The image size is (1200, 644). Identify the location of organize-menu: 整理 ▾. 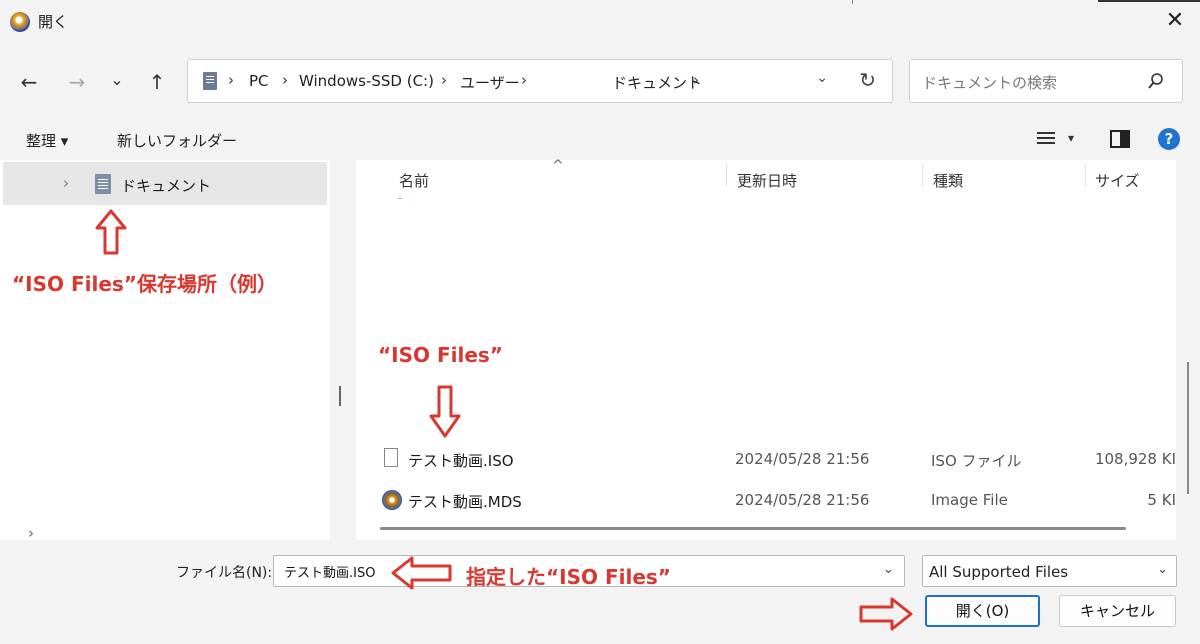
(47, 140).